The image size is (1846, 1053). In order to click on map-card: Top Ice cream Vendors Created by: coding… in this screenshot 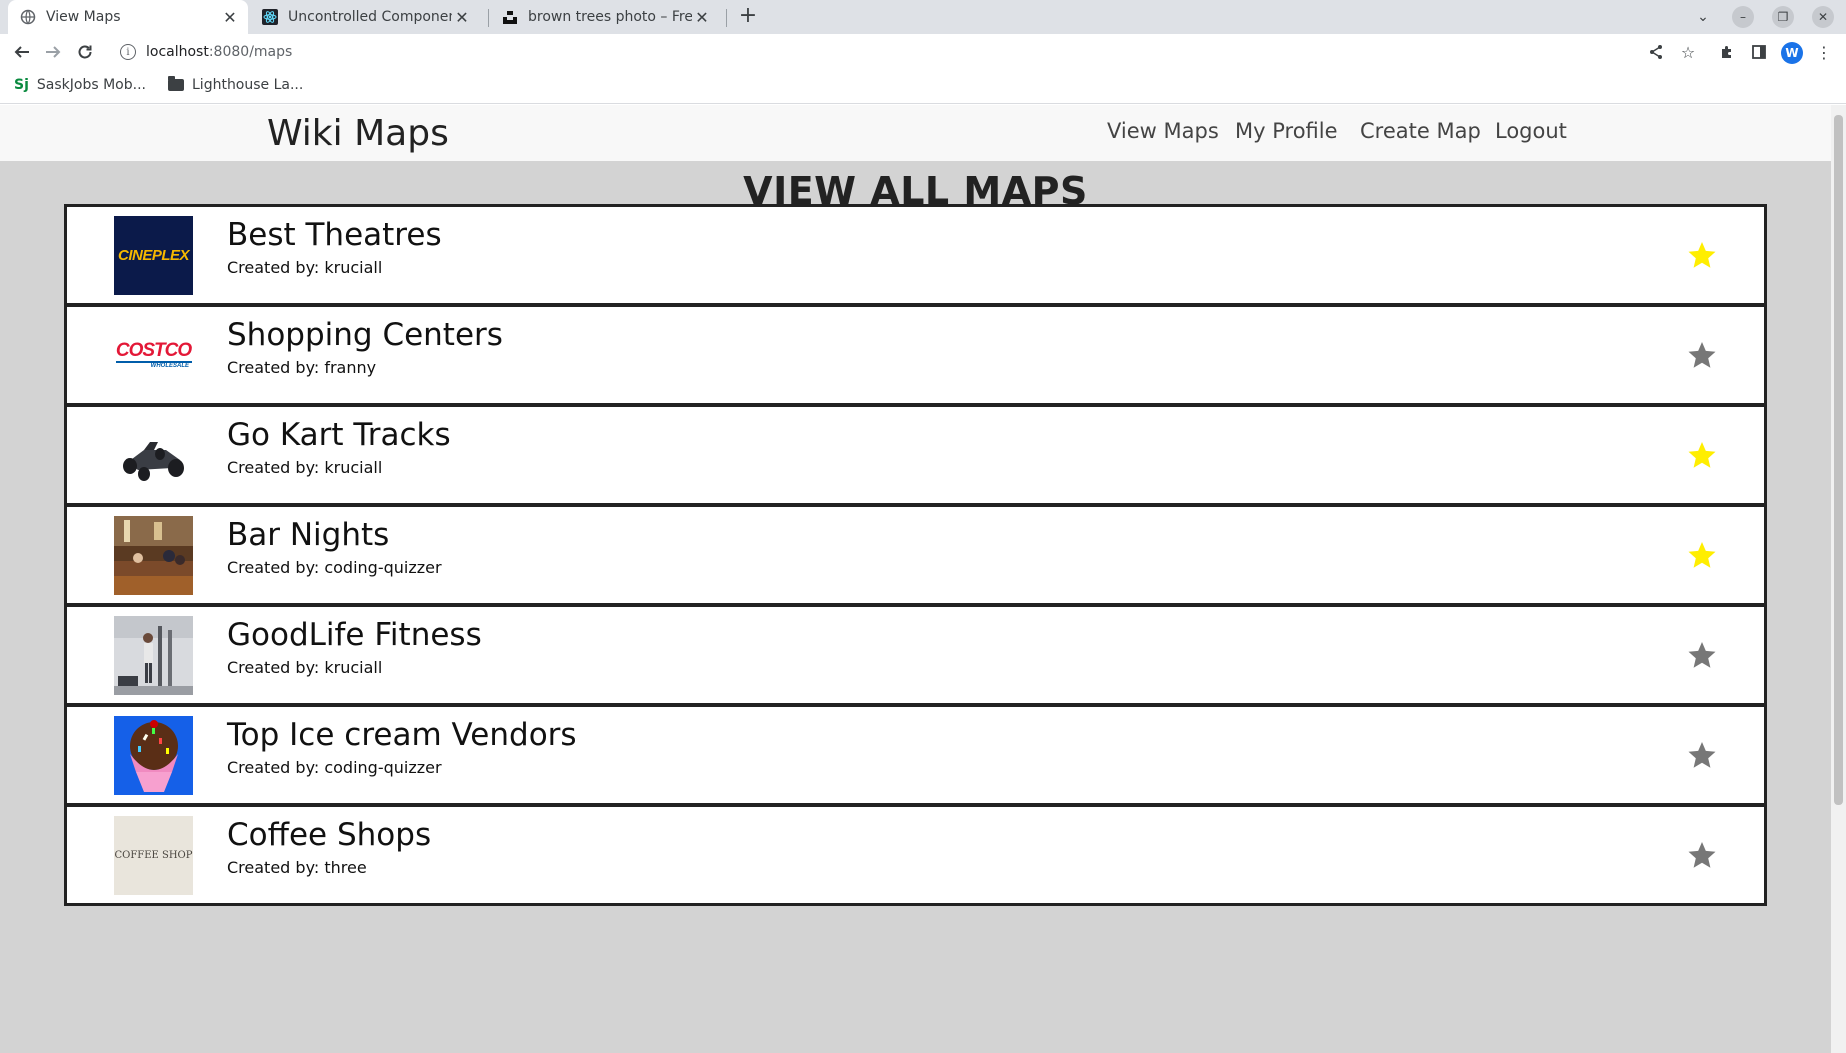, I will do `click(915, 755)`.